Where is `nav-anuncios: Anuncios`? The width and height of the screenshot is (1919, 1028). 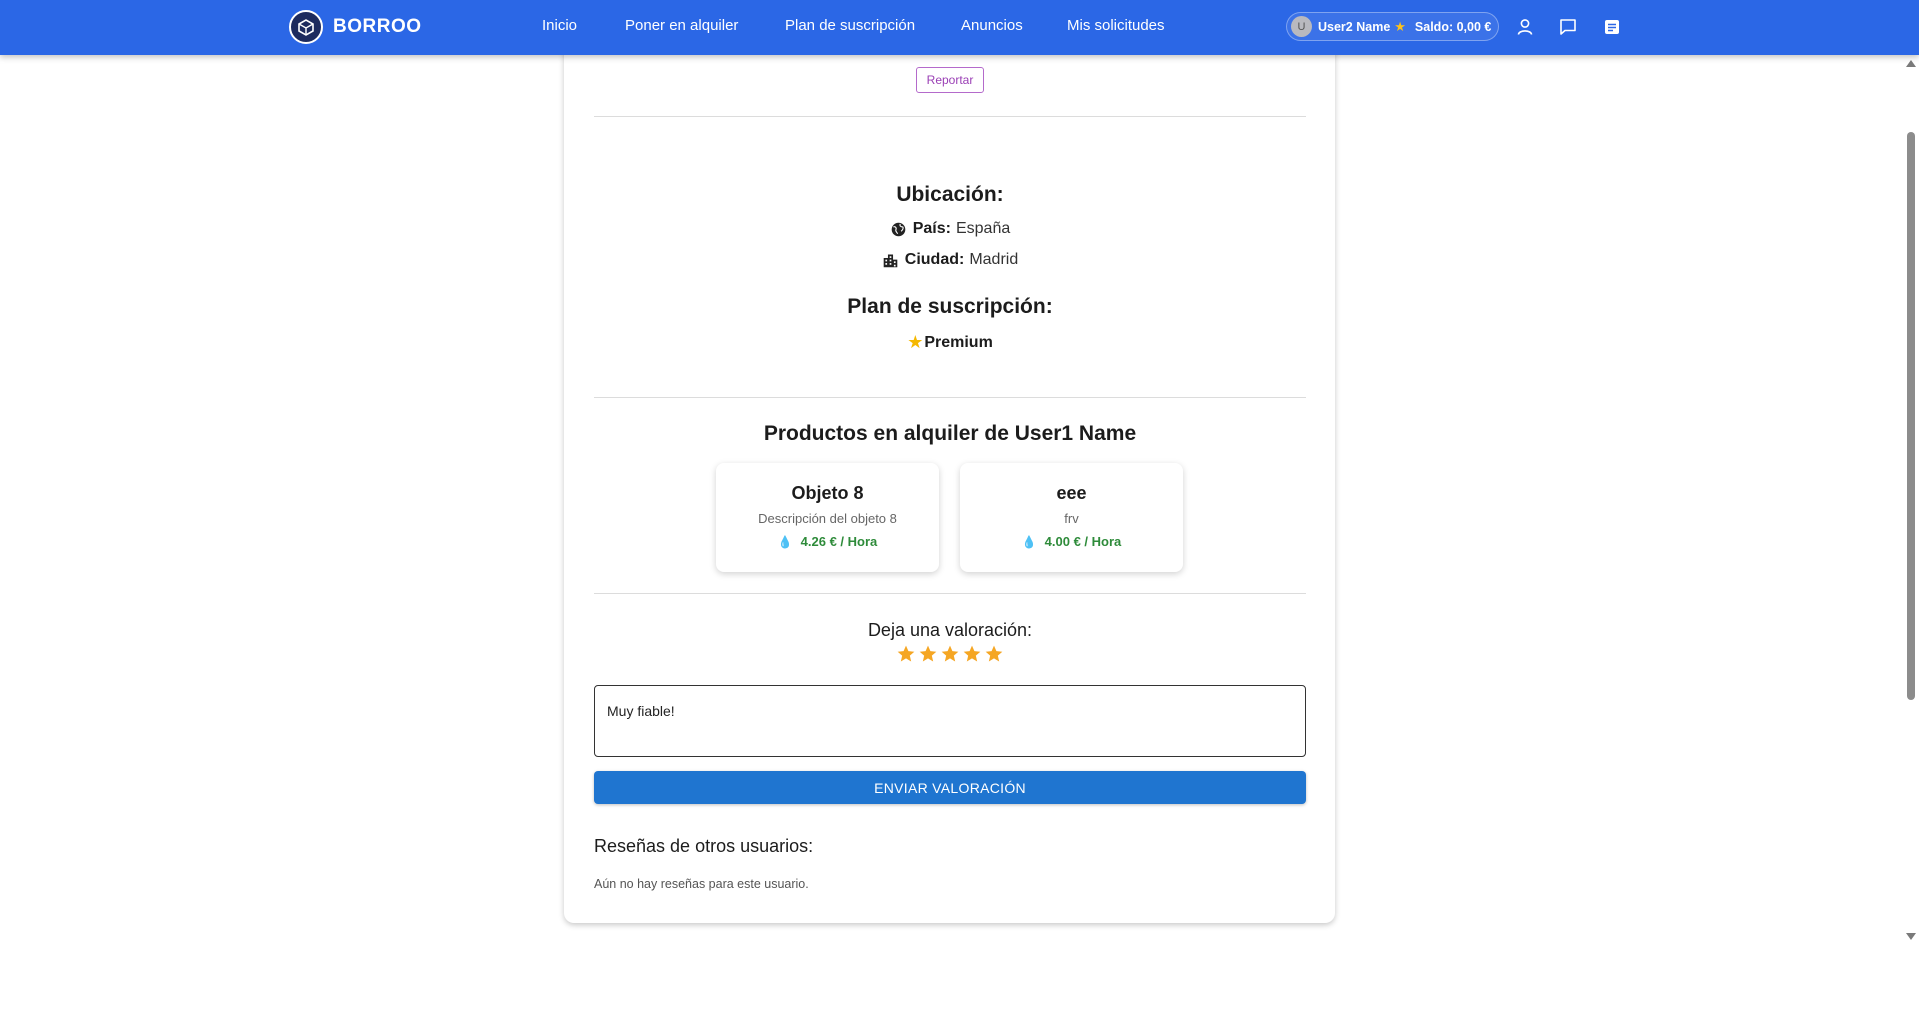 nav-anuncios: Anuncios is located at coordinates (992, 25).